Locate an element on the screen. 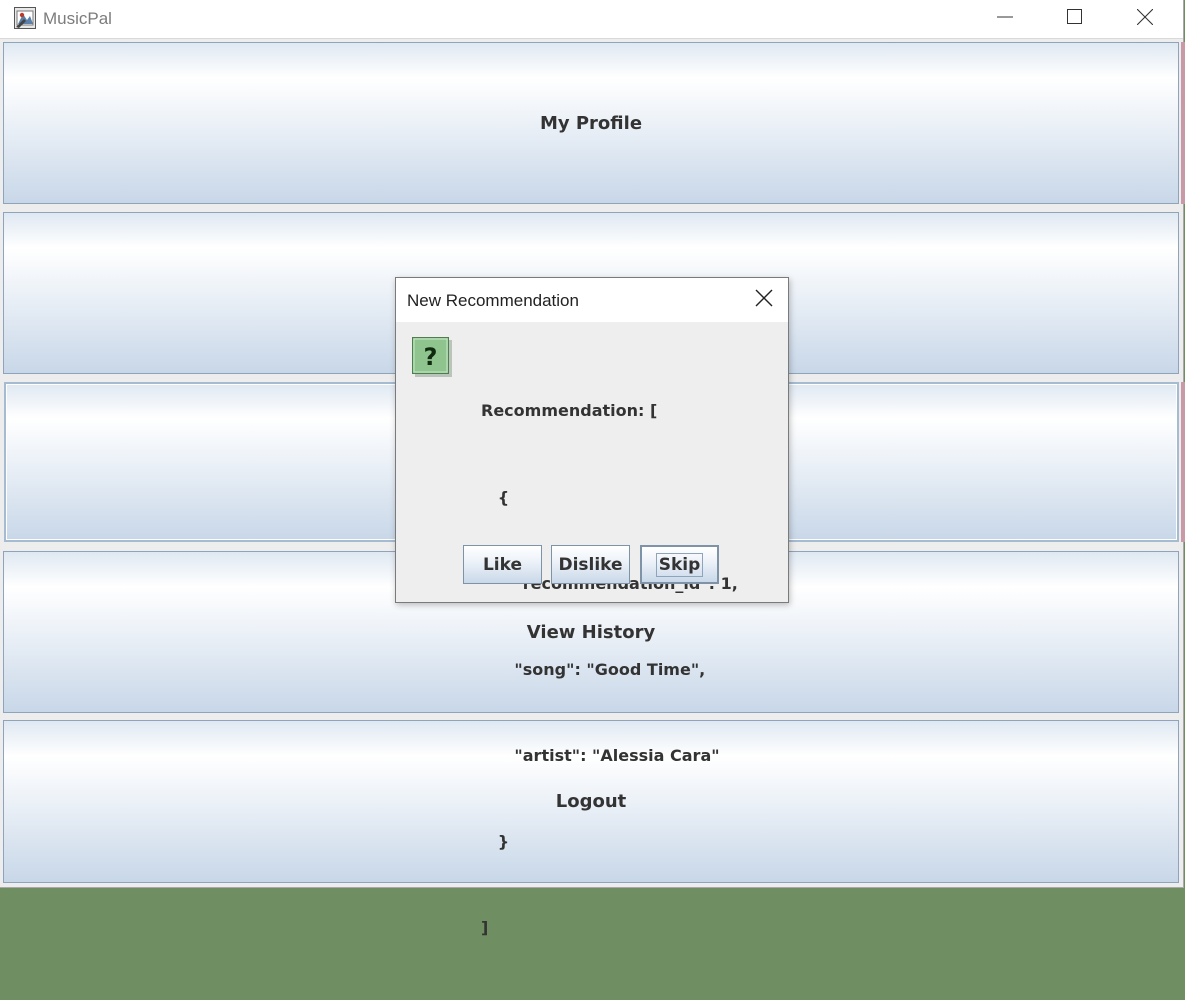 Image resolution: width=1185 pixels, height=1000 pixels. skip-button-label: Skip is located at coordinates (679, 564).